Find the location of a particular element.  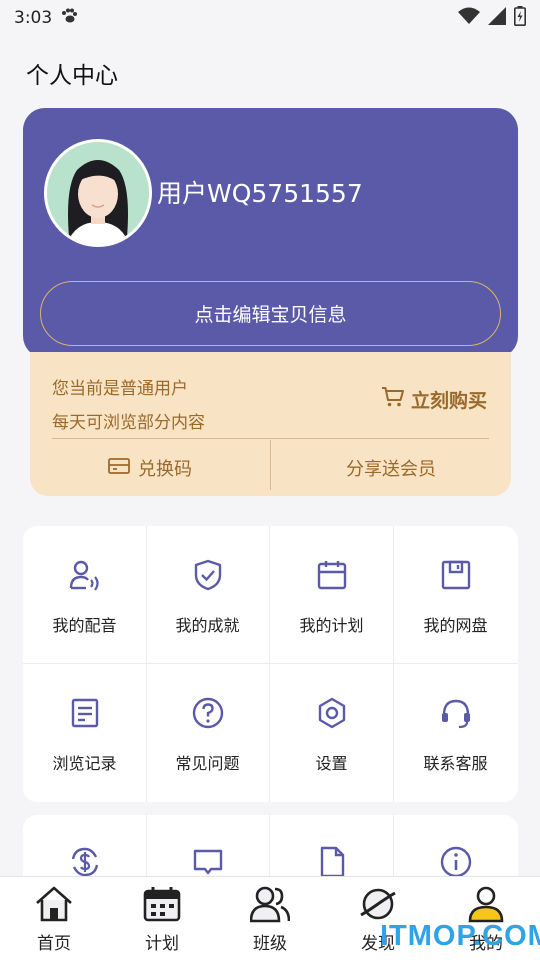

status-bar: 3:03 is located at coordinates (270, 18).